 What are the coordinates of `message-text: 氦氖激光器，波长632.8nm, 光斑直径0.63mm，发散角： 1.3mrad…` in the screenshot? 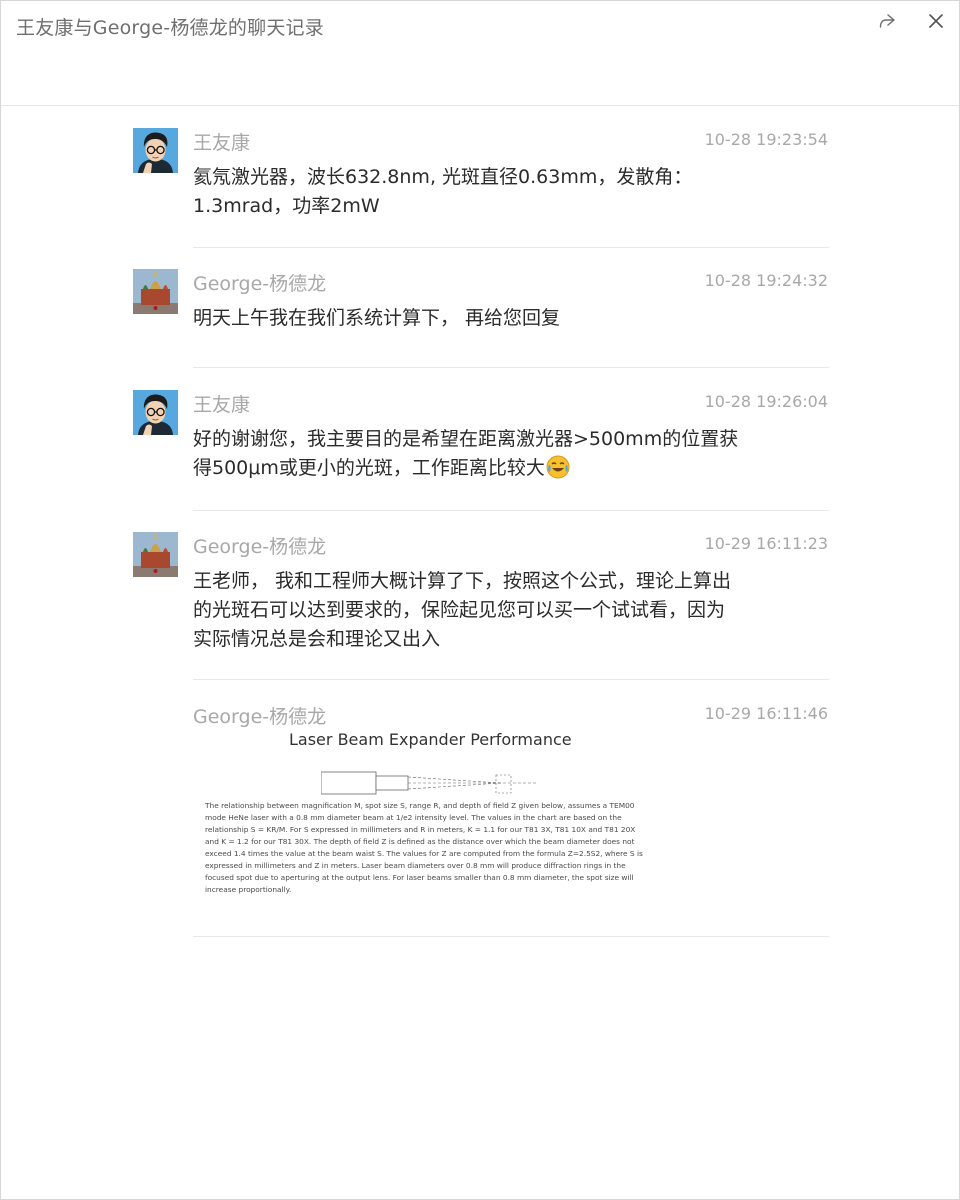 It's located at (500, 192).